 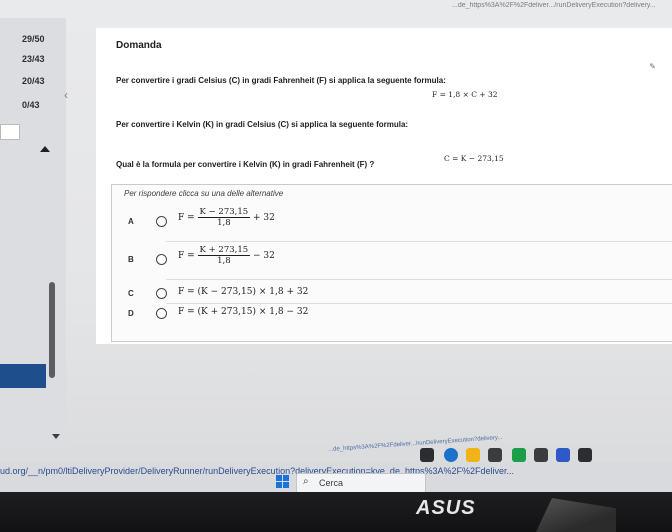 I want to click on option-formula: F = K − 273,15 1,8 + 32, so click(x=226, y=217).